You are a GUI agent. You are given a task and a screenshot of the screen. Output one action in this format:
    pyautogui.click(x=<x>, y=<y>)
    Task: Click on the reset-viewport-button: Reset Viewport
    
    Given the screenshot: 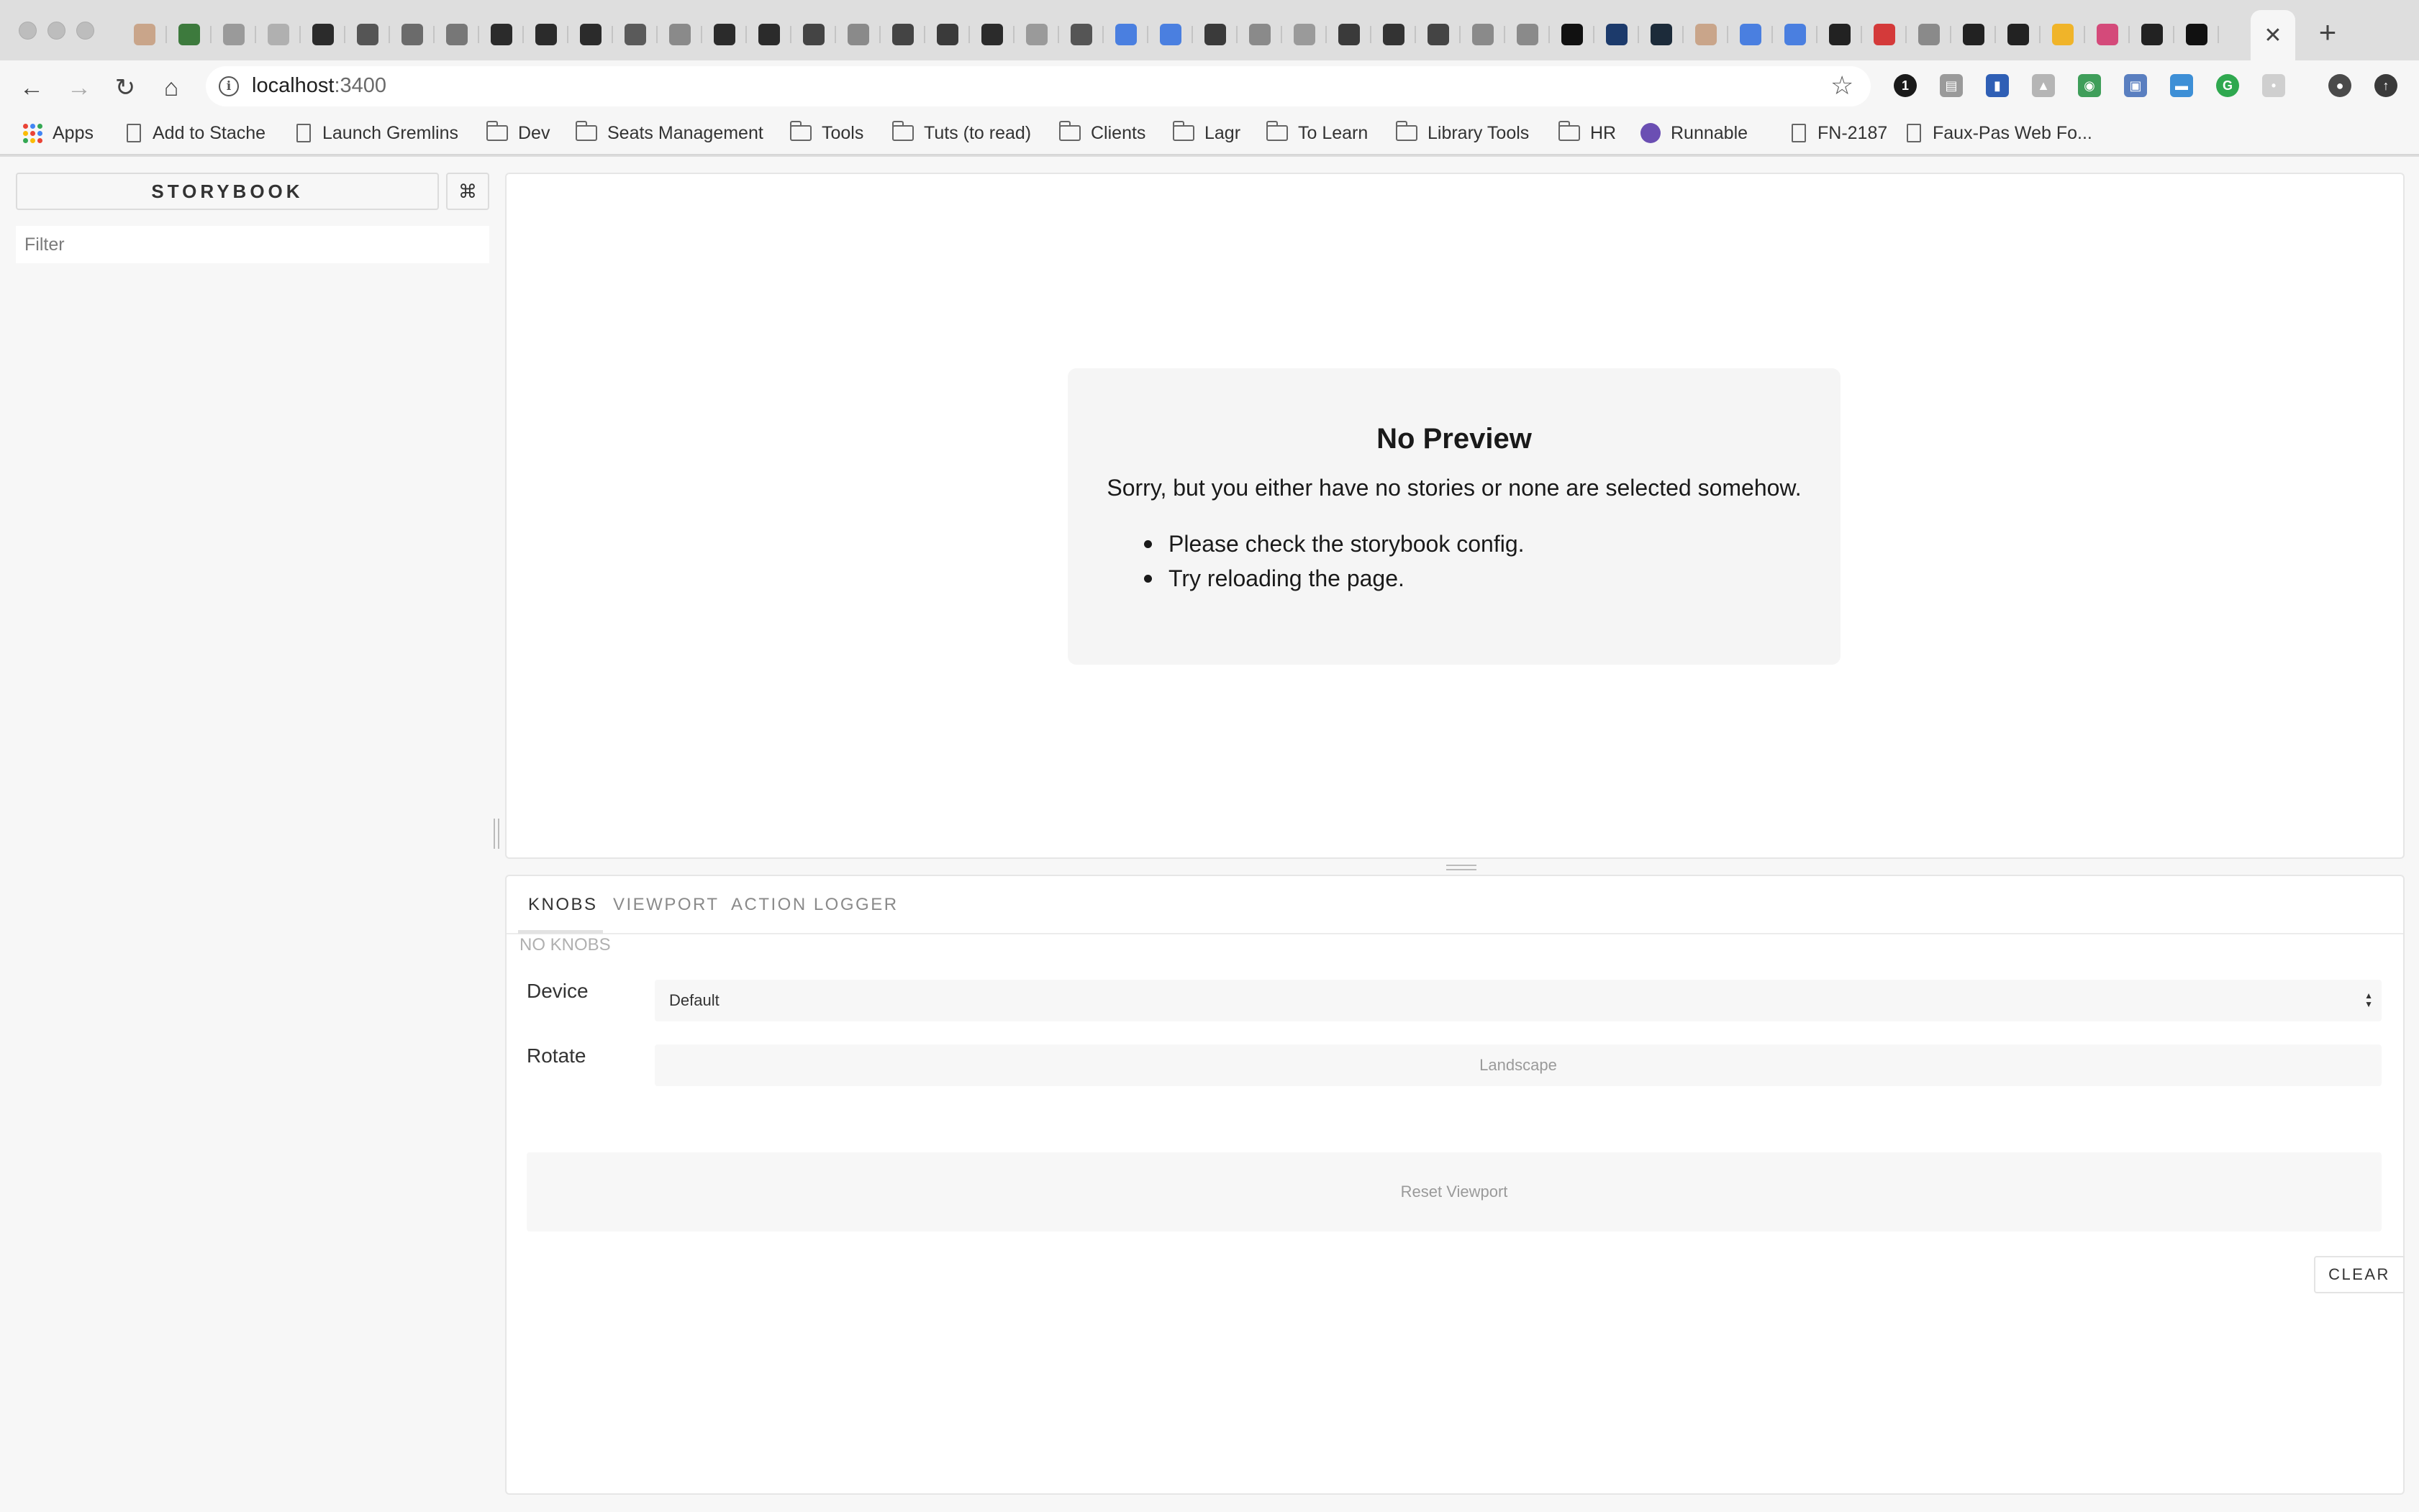 What is the action you would take?
    pyautogui.click(x=1454, y=1191)
    